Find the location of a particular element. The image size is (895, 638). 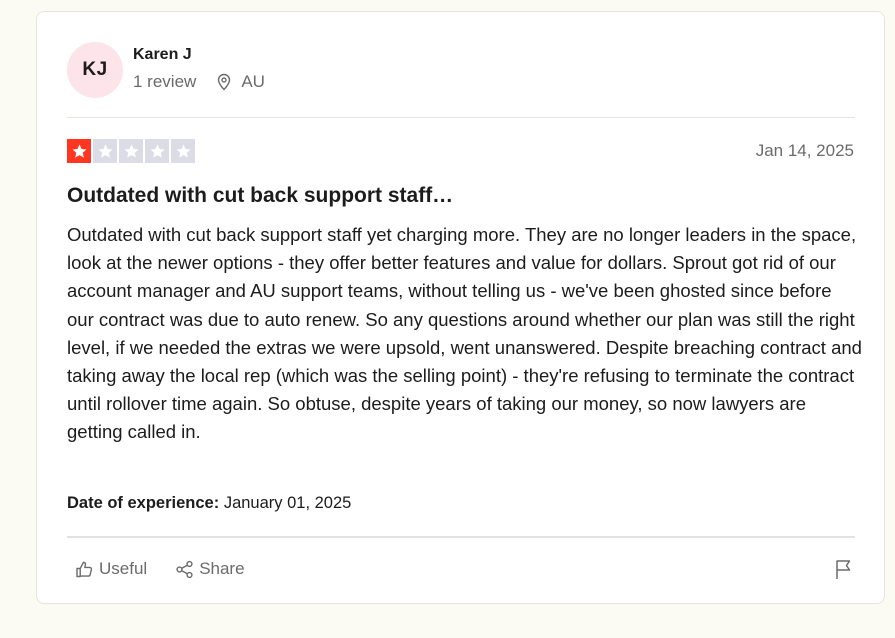

star-filled-icon is located at coordinates (79, 151).